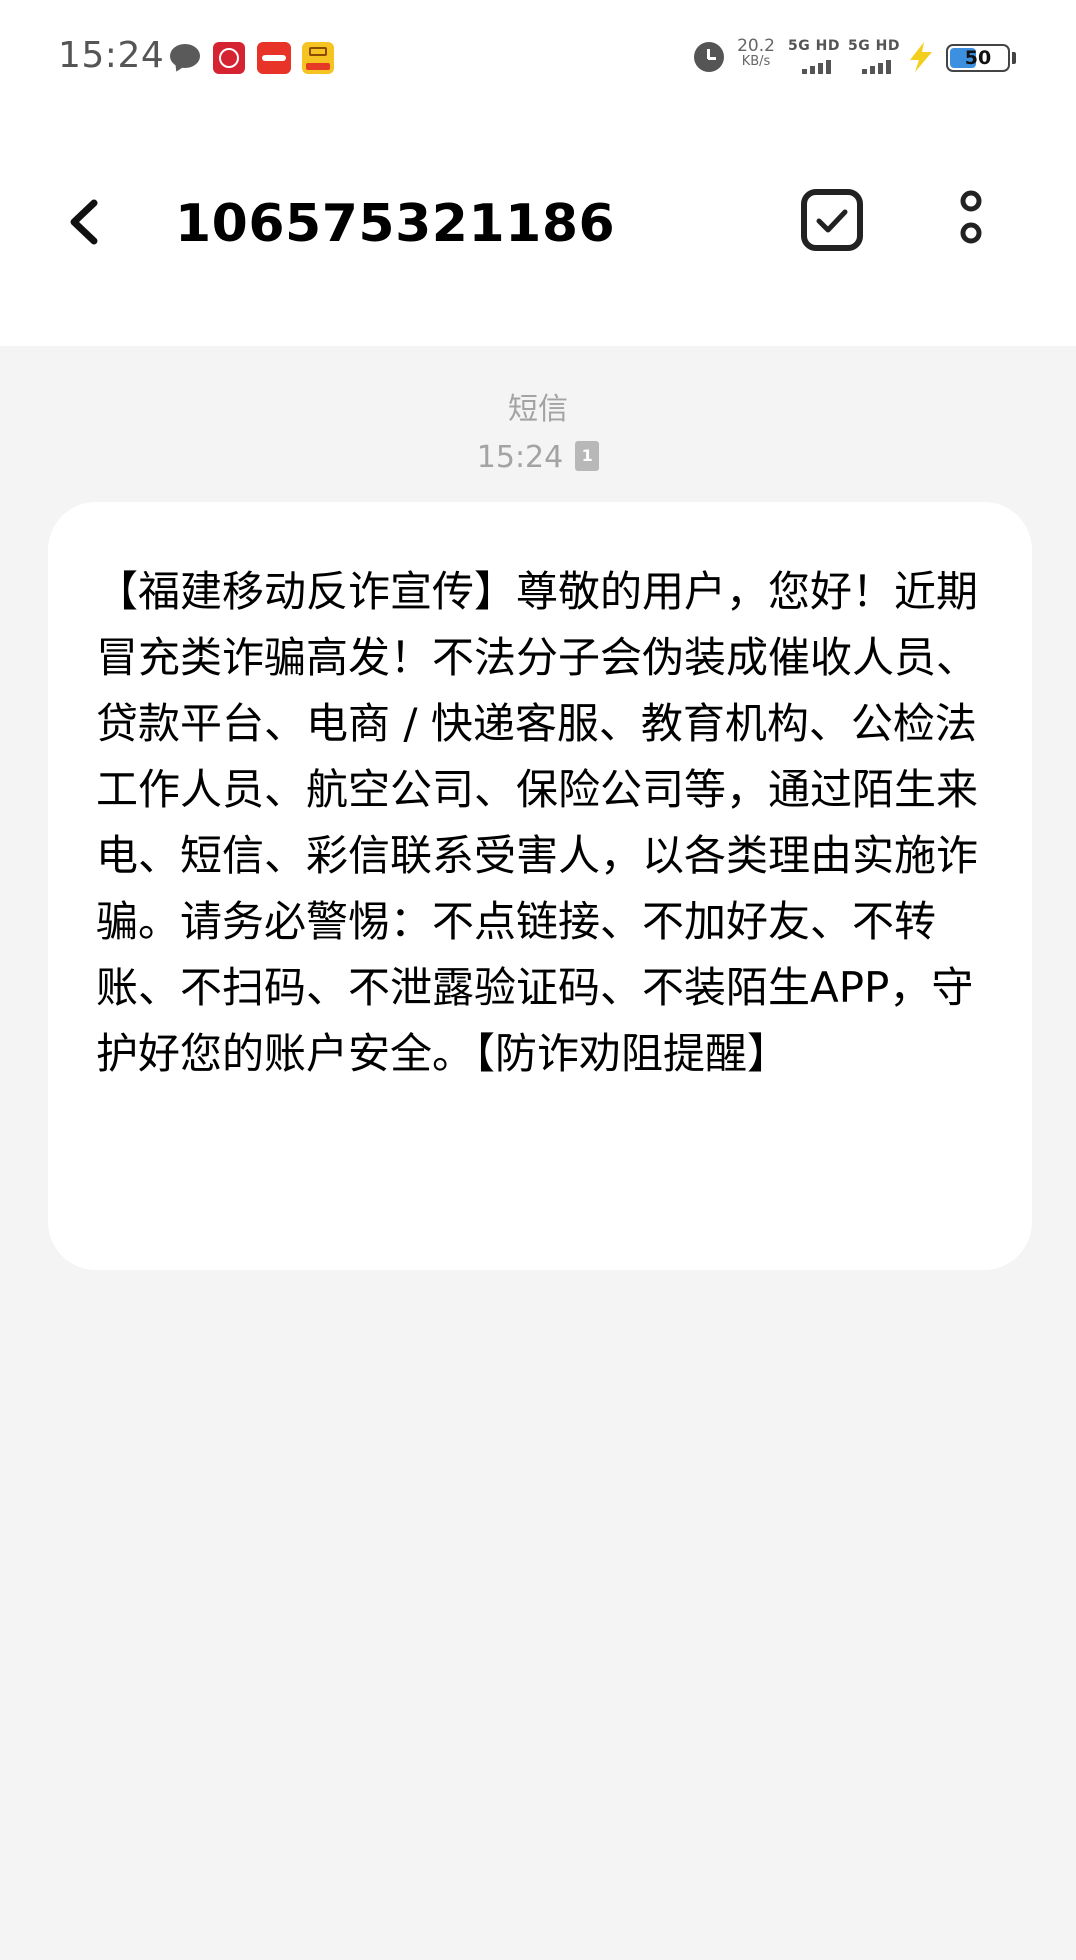  What do you see at coordinates (395, 224) in the screenshot?
I see `contact-number-title: 106575321186` at bounding box center [395, 224].